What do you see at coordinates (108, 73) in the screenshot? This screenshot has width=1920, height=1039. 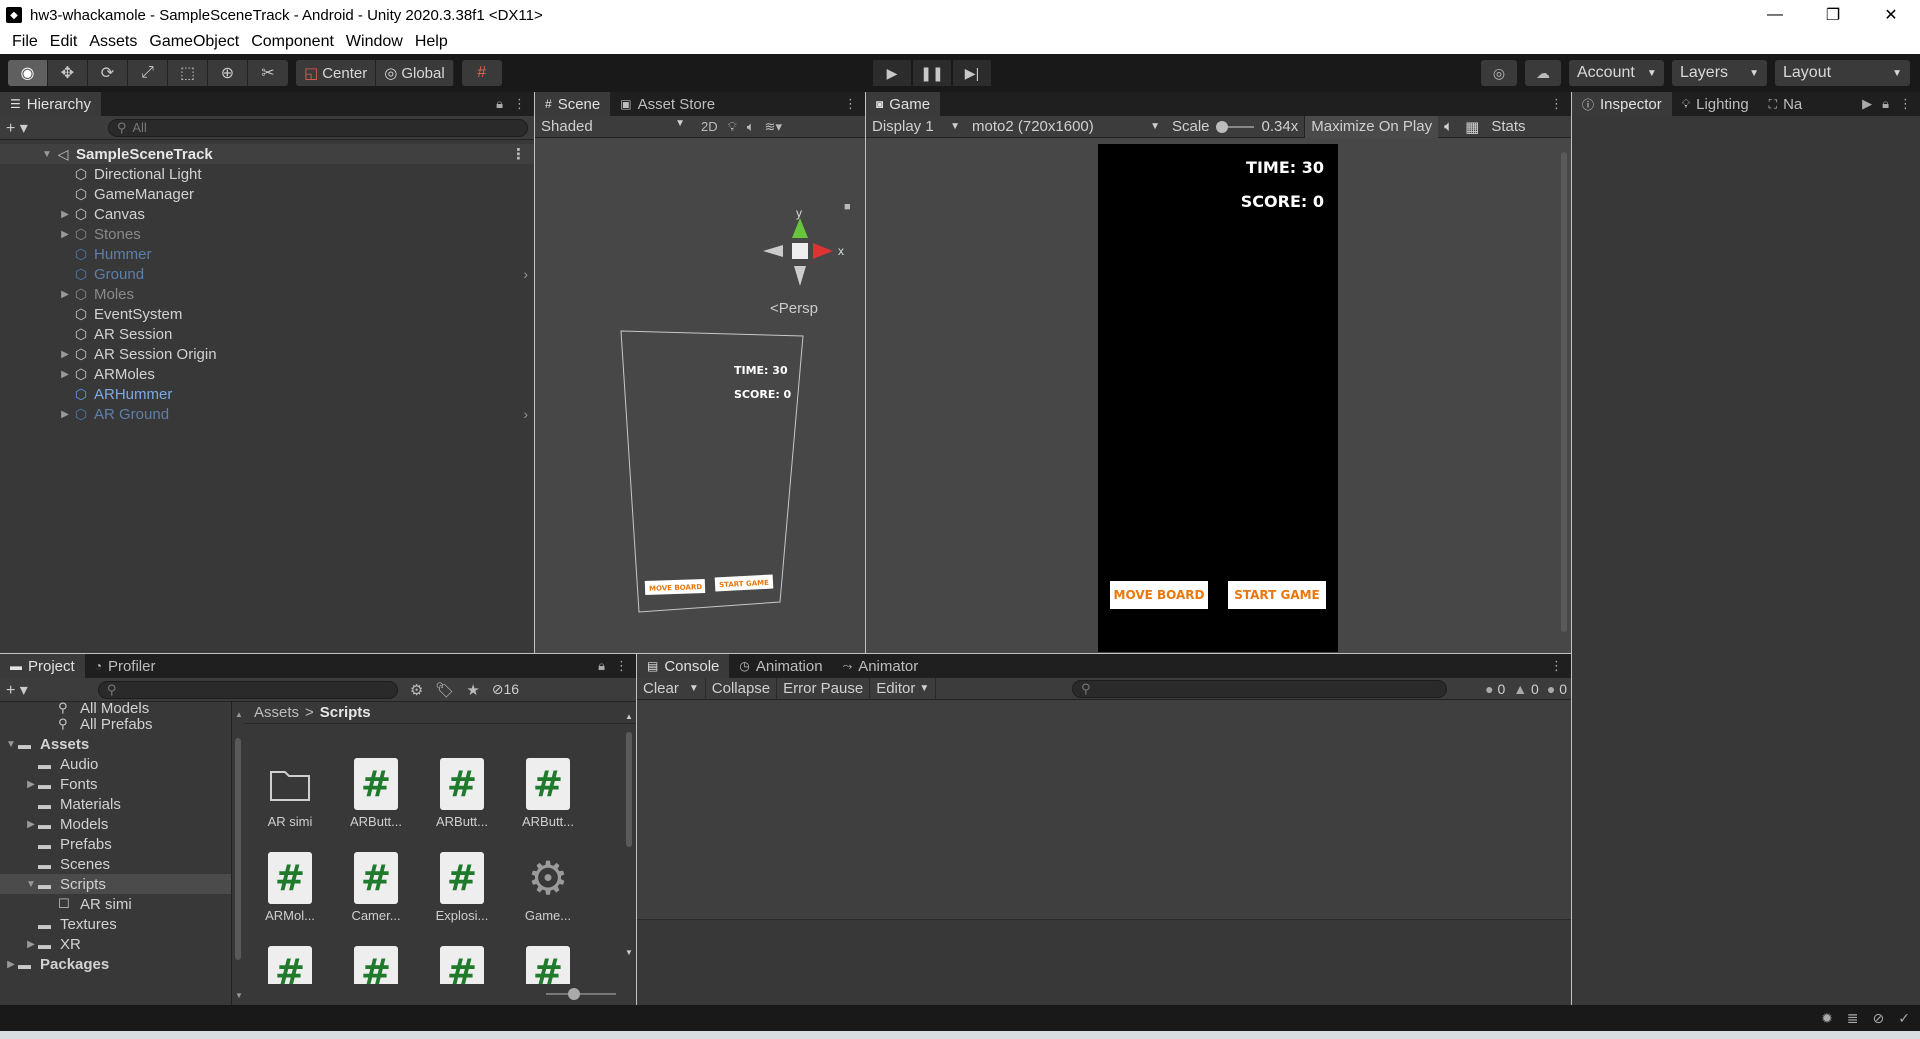 I see `rotate-tool-icon: ⟳` at bounding box center [108, 73].